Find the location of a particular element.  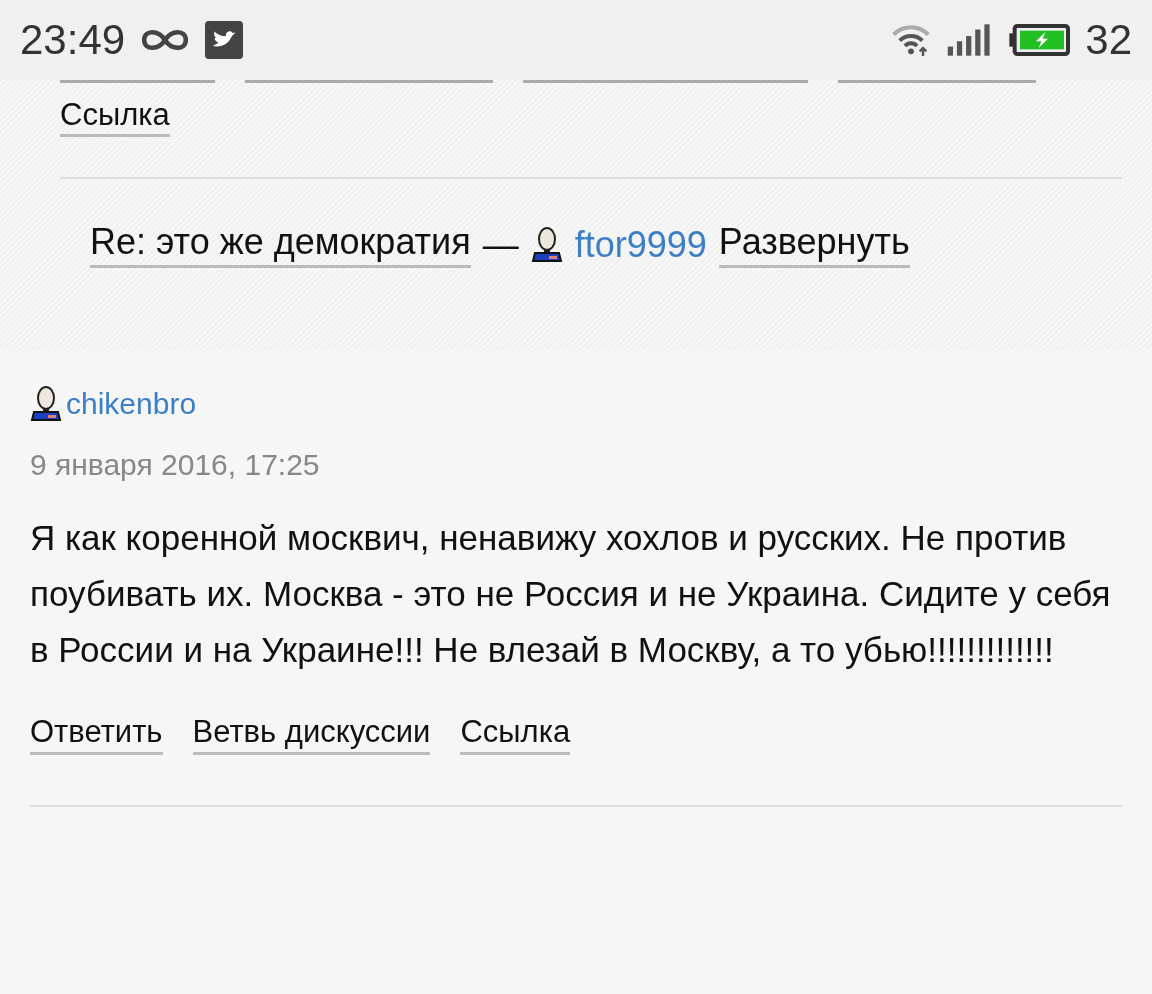

comment-text: Я как коренной москвич, ненавижу хохлов и русских. Не против поубивать их. Москва - это не Россия и не Украина. Сидите у себя в России и на Украине!!! Не влезай в Москву, а то убью!!!!!!!!!!!!! is located at coordinates (571, 594).